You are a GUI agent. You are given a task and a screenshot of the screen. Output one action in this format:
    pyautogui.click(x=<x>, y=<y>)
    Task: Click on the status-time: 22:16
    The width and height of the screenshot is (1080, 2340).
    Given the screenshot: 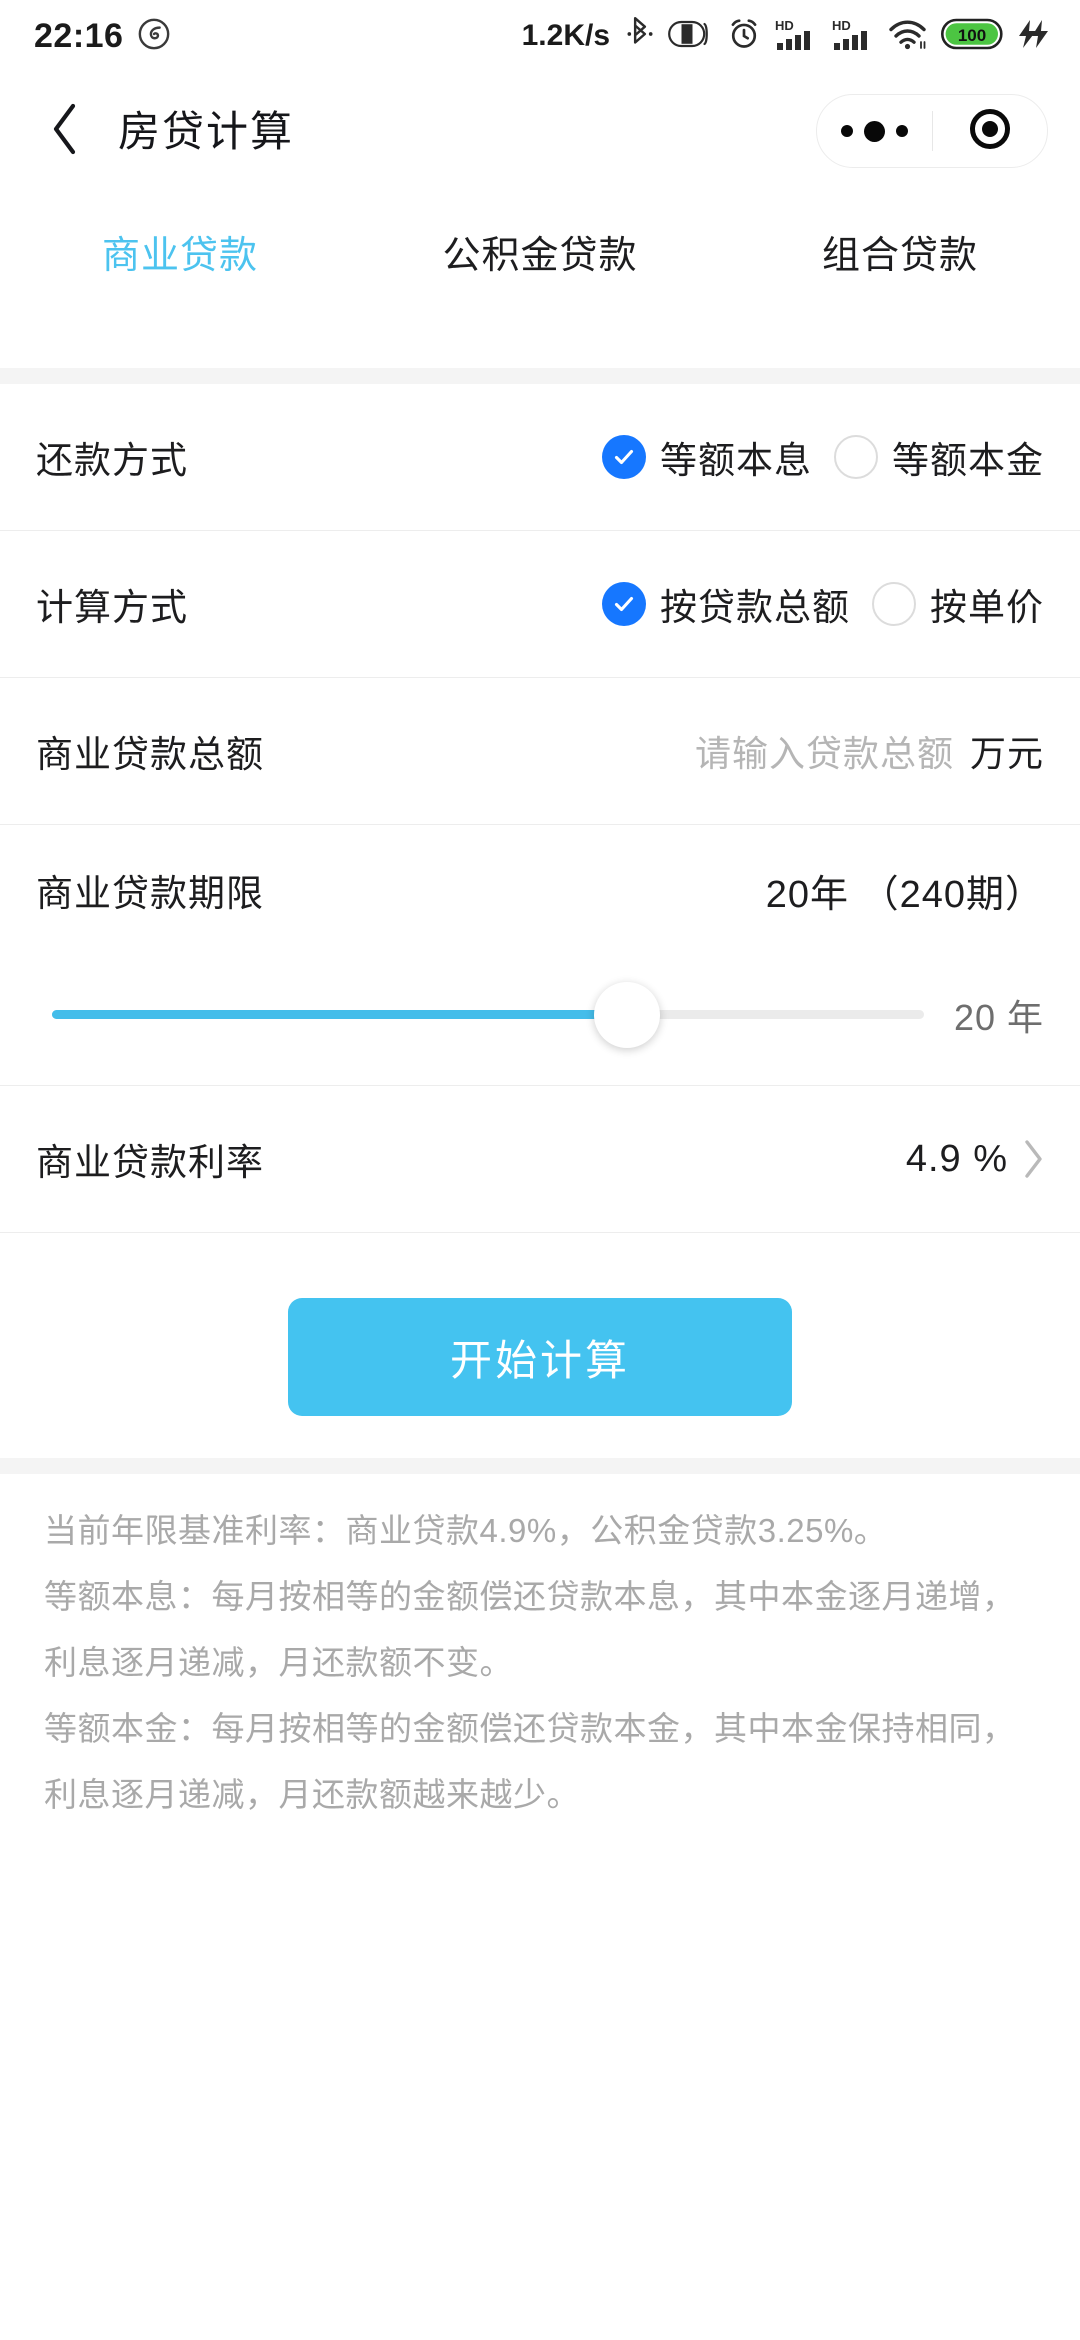 What is the action you would take?
    pyautogui.click(x=79, y=35)
    